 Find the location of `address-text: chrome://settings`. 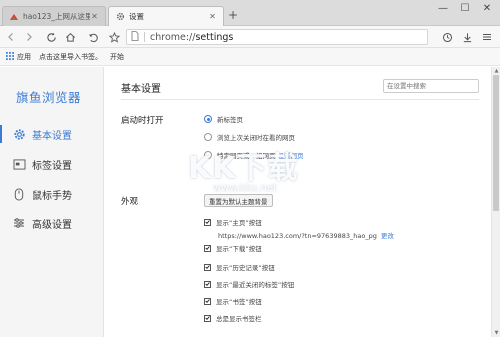

address-text: chrome://settings is located at coordinates (191, 37).